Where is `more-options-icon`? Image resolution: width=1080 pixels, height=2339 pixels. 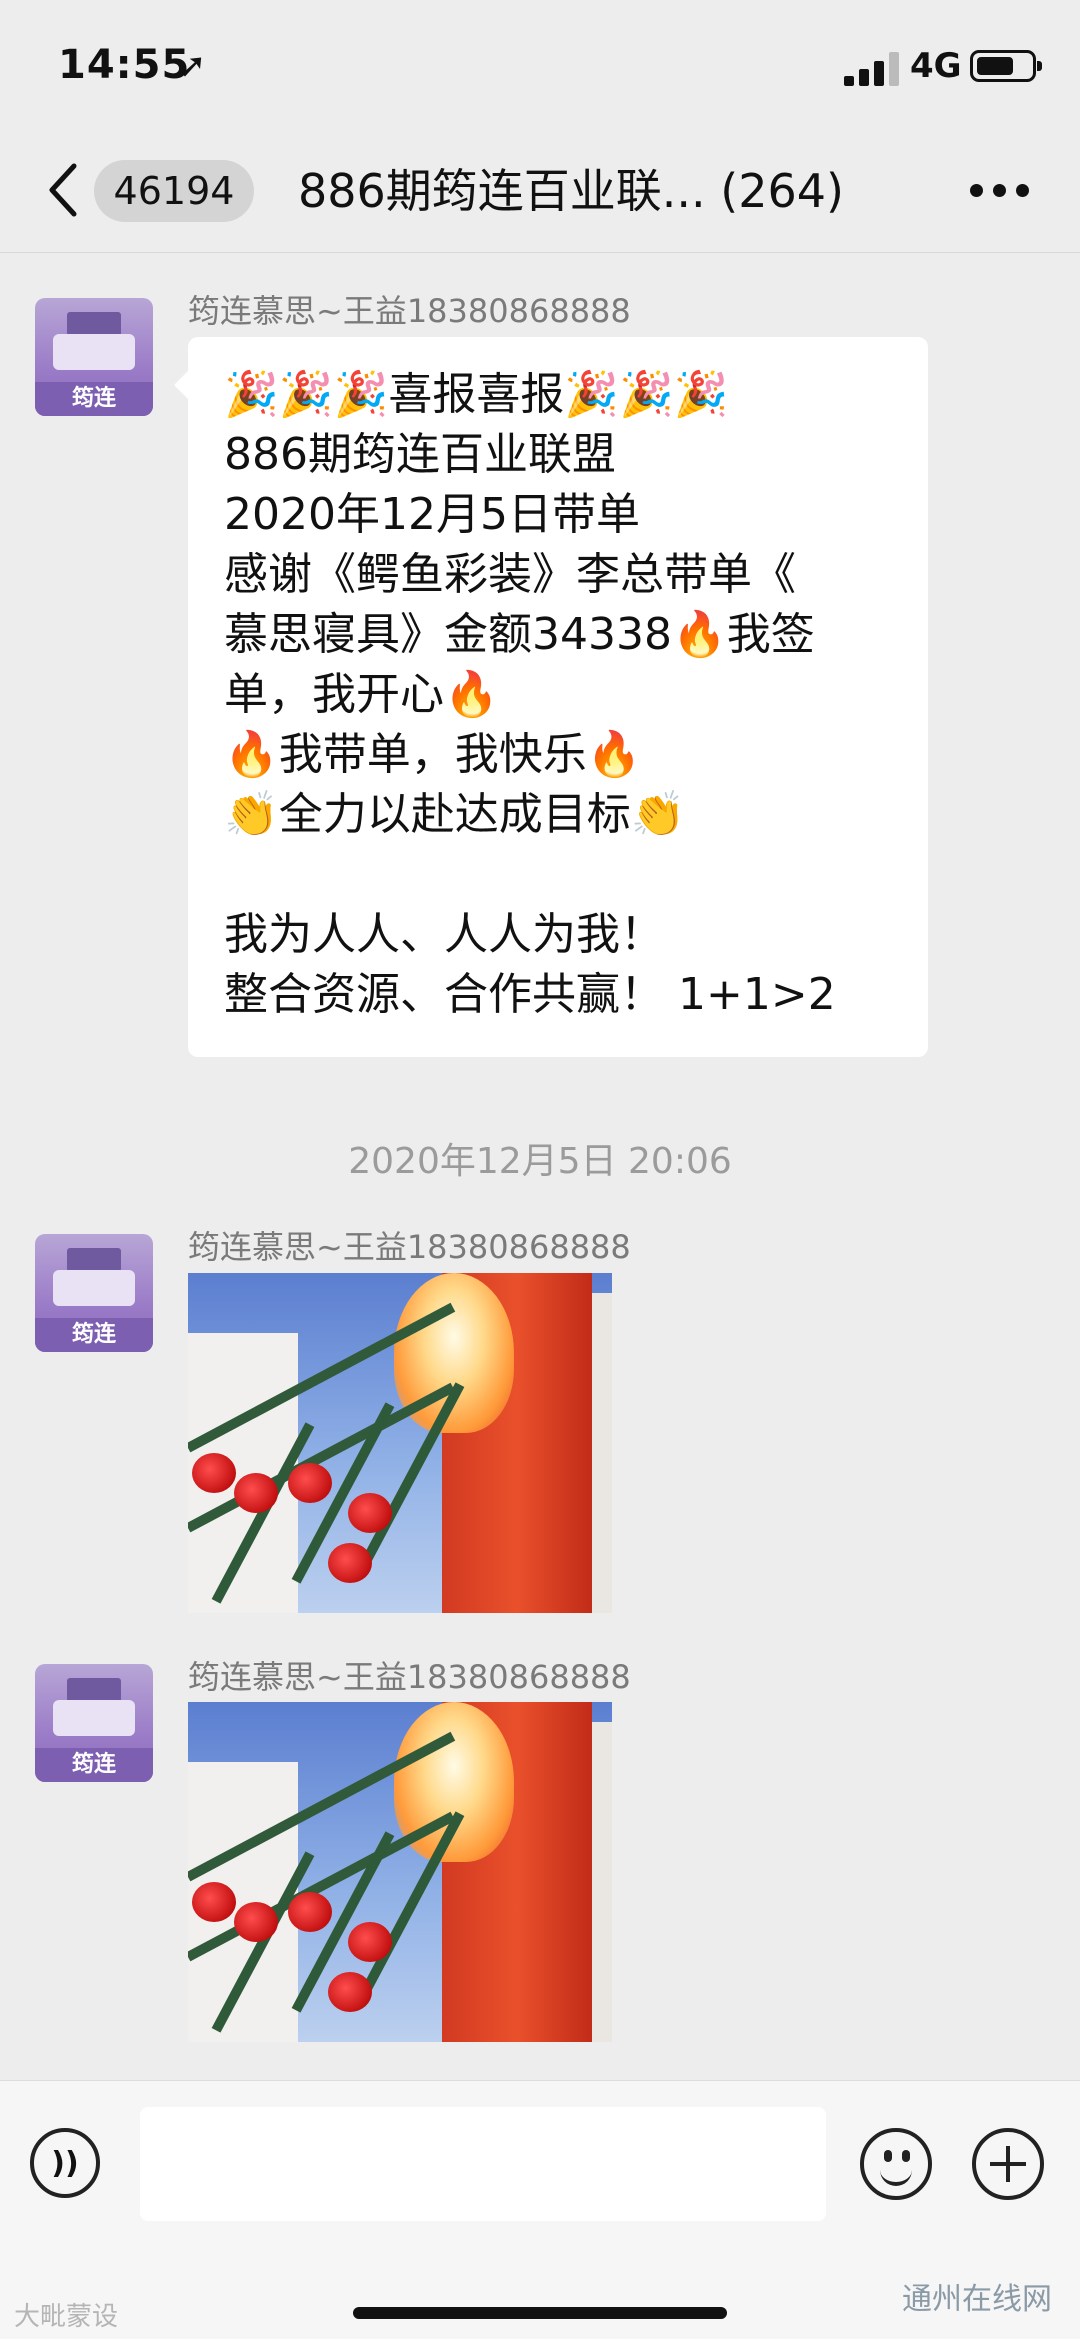 more-options-icon is located at coordinates (1000, 191).